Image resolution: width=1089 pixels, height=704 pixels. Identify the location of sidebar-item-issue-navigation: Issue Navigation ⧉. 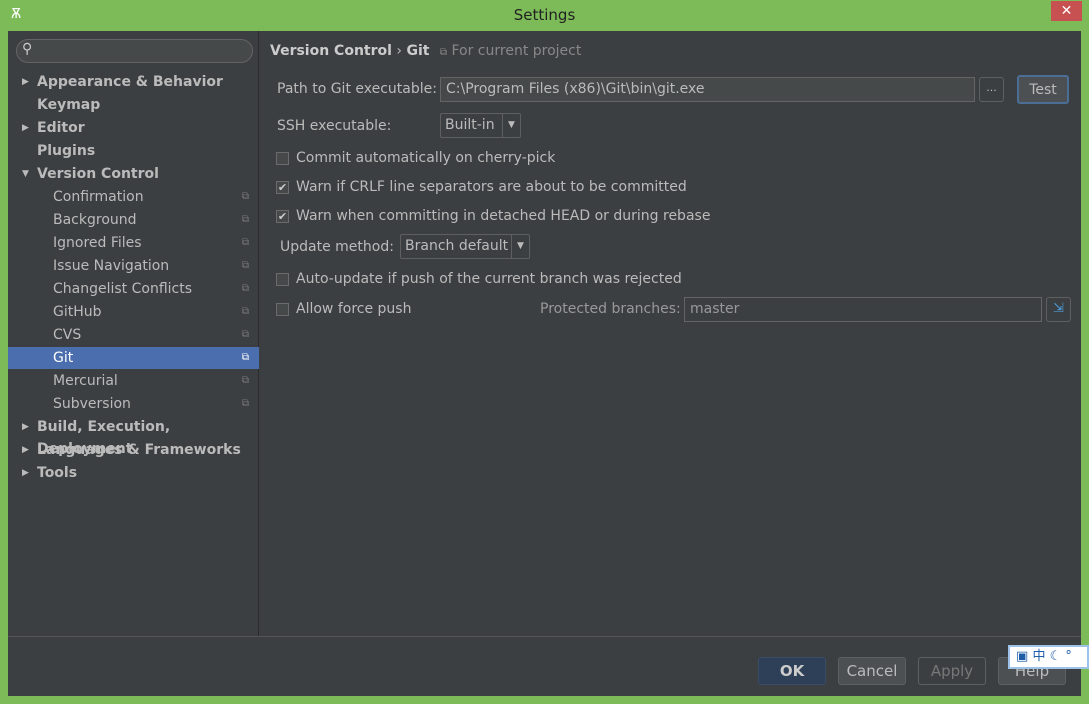
(133, 266).